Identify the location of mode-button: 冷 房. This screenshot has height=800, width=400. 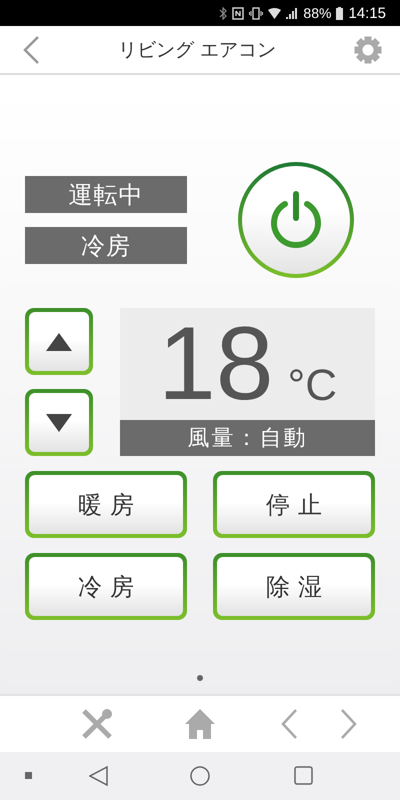
(106, 586).